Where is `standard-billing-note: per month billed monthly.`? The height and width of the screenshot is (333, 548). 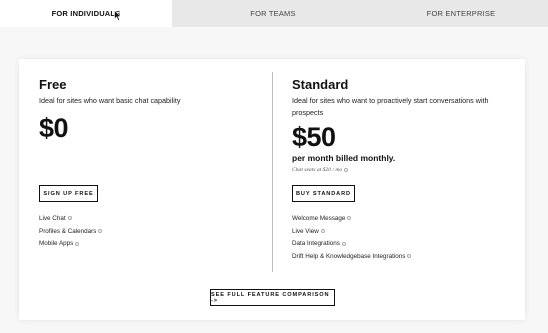
standard-billing-note: per month billed monthly. is located at coordinates (344, 158).